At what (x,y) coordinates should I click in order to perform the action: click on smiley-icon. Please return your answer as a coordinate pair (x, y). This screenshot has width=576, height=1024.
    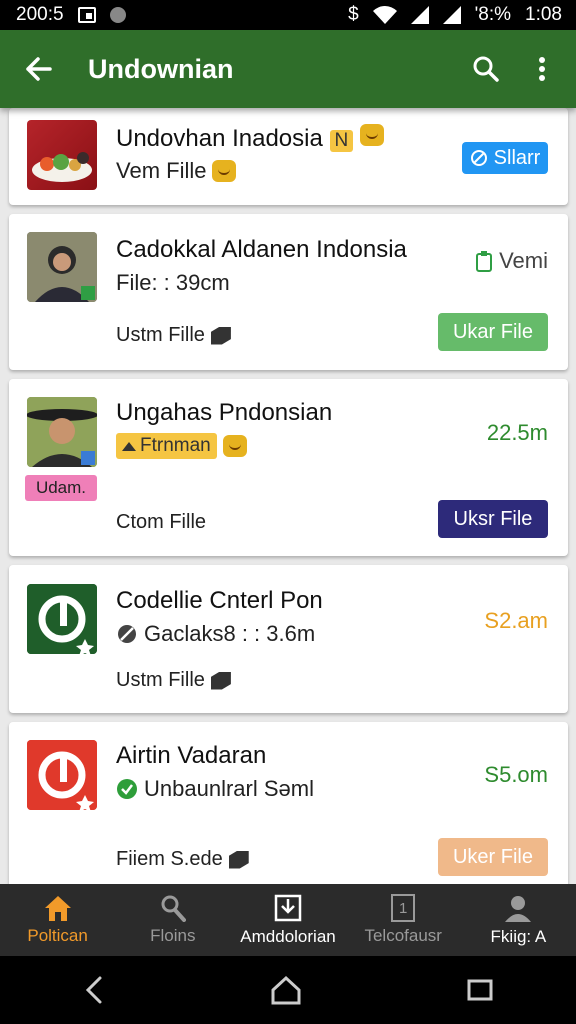
    Looking at the image, I should click on (224, 171).